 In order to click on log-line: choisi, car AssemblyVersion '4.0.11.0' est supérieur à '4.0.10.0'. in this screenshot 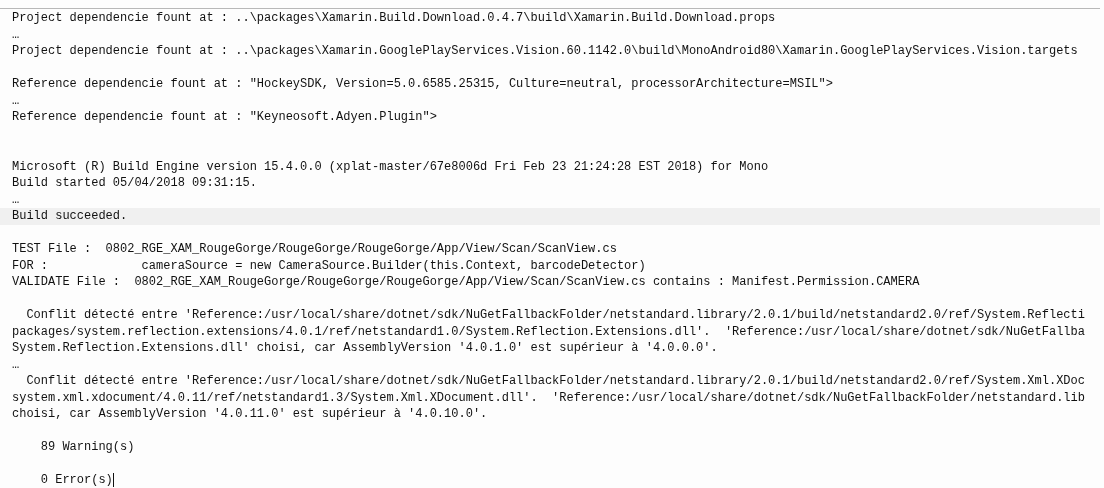, I will do `click(250, 414)`.